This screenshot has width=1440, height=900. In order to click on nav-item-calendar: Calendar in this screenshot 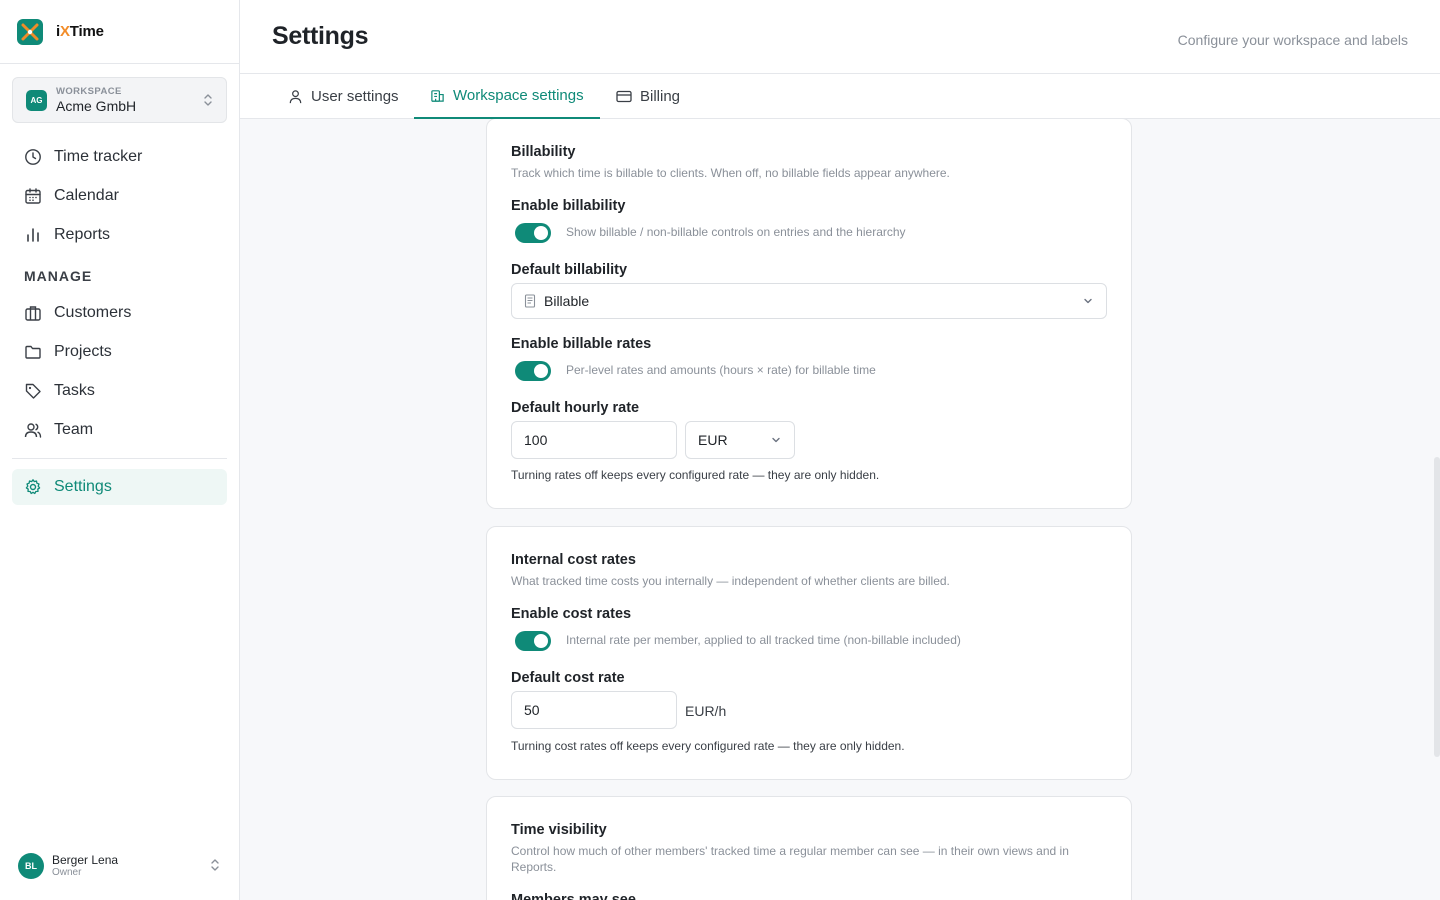, I will do `click(119, 196)`.